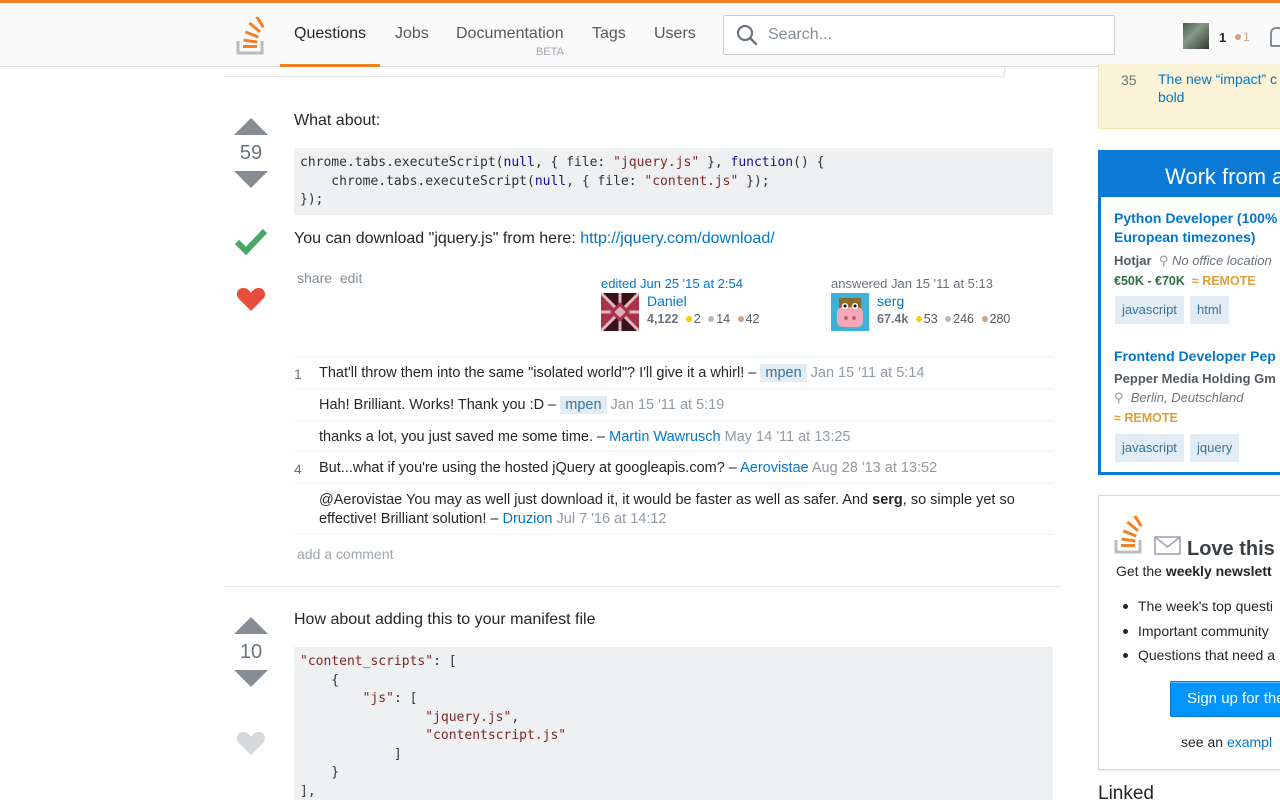 This screenshot has height=800, width=1280. Describe the element at coordinates (620, 312) in the screenshot. I see `editor-avatar` at that location.